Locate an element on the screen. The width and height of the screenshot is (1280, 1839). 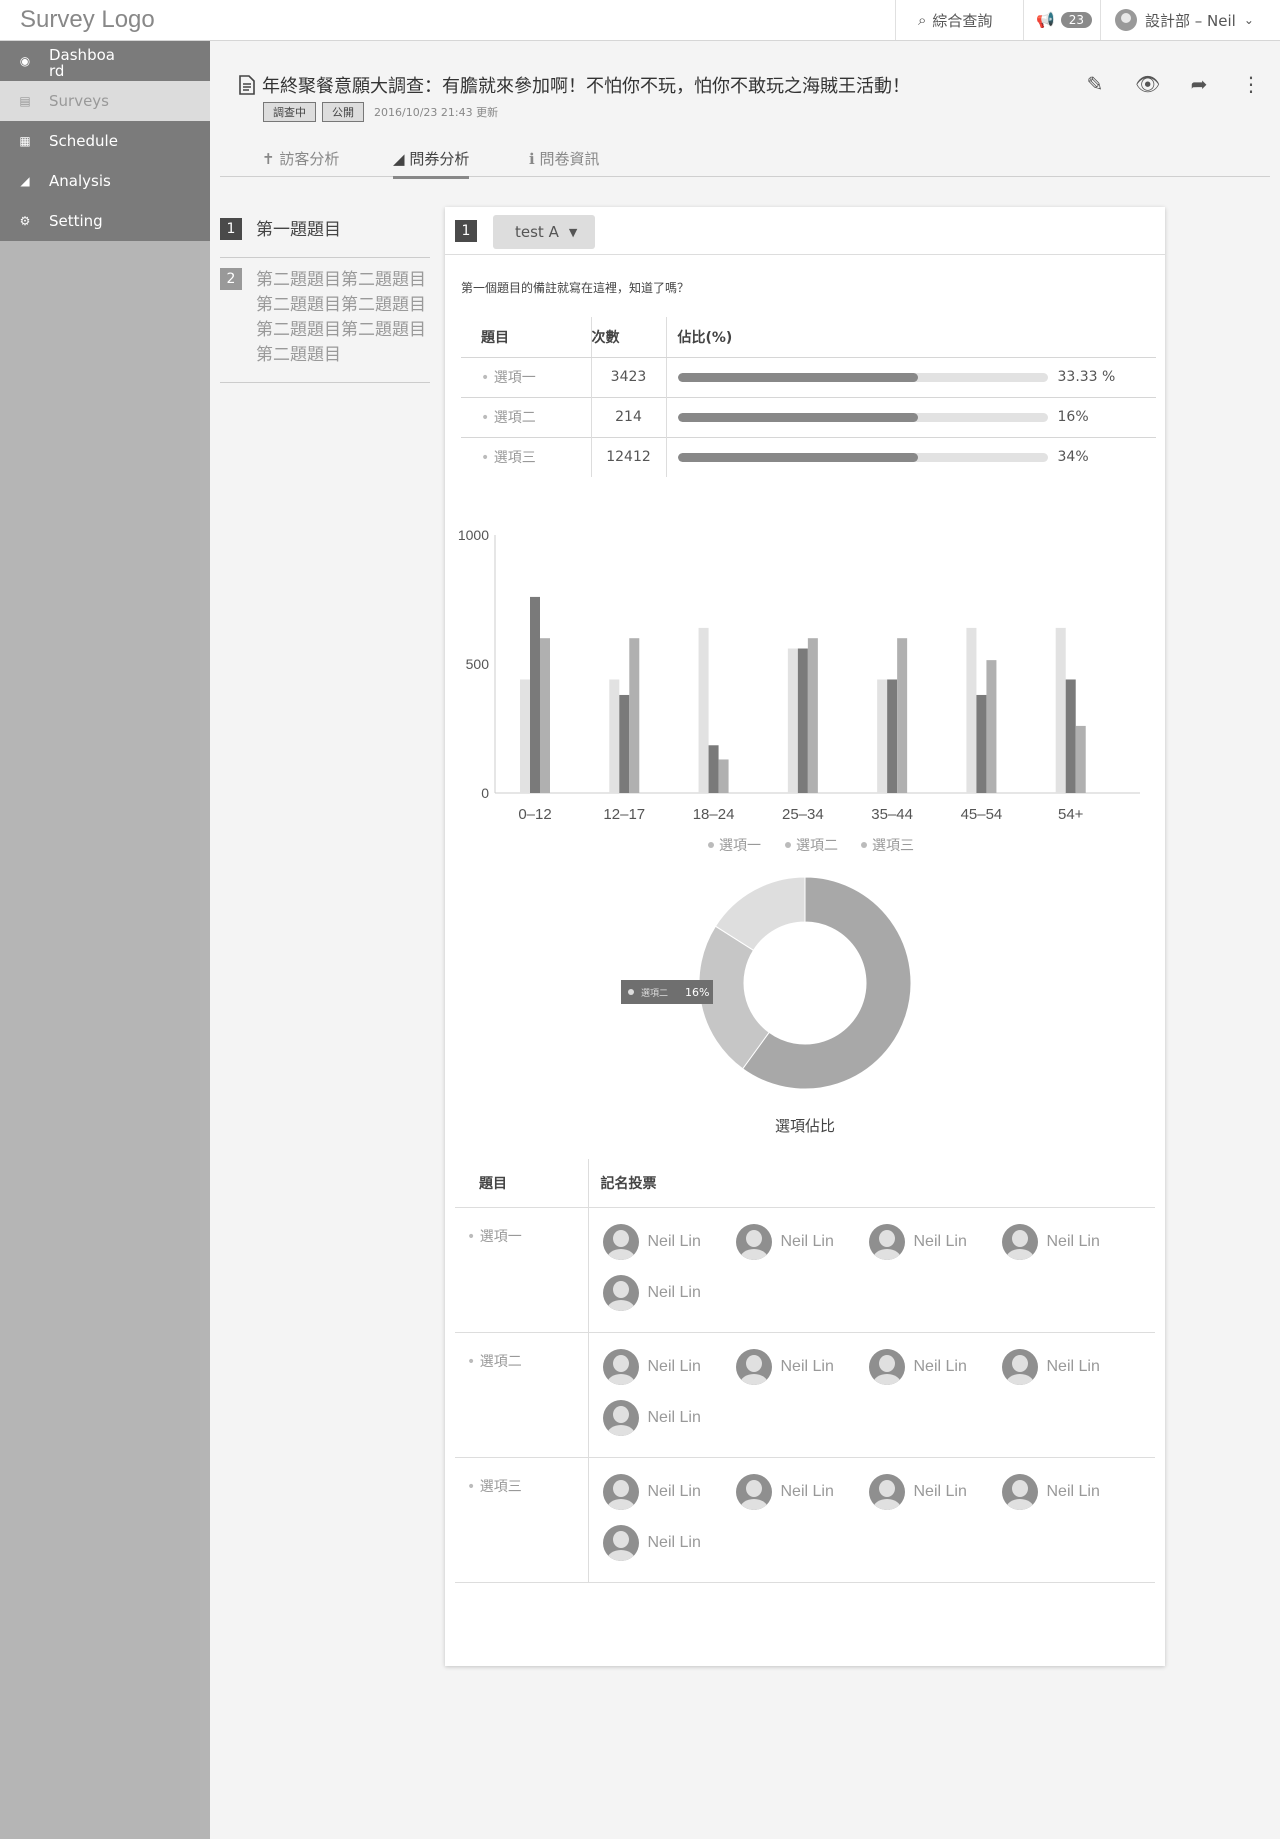
sidebar-item-analysis: ◢ Analysis is located at coordinates (105, 181).